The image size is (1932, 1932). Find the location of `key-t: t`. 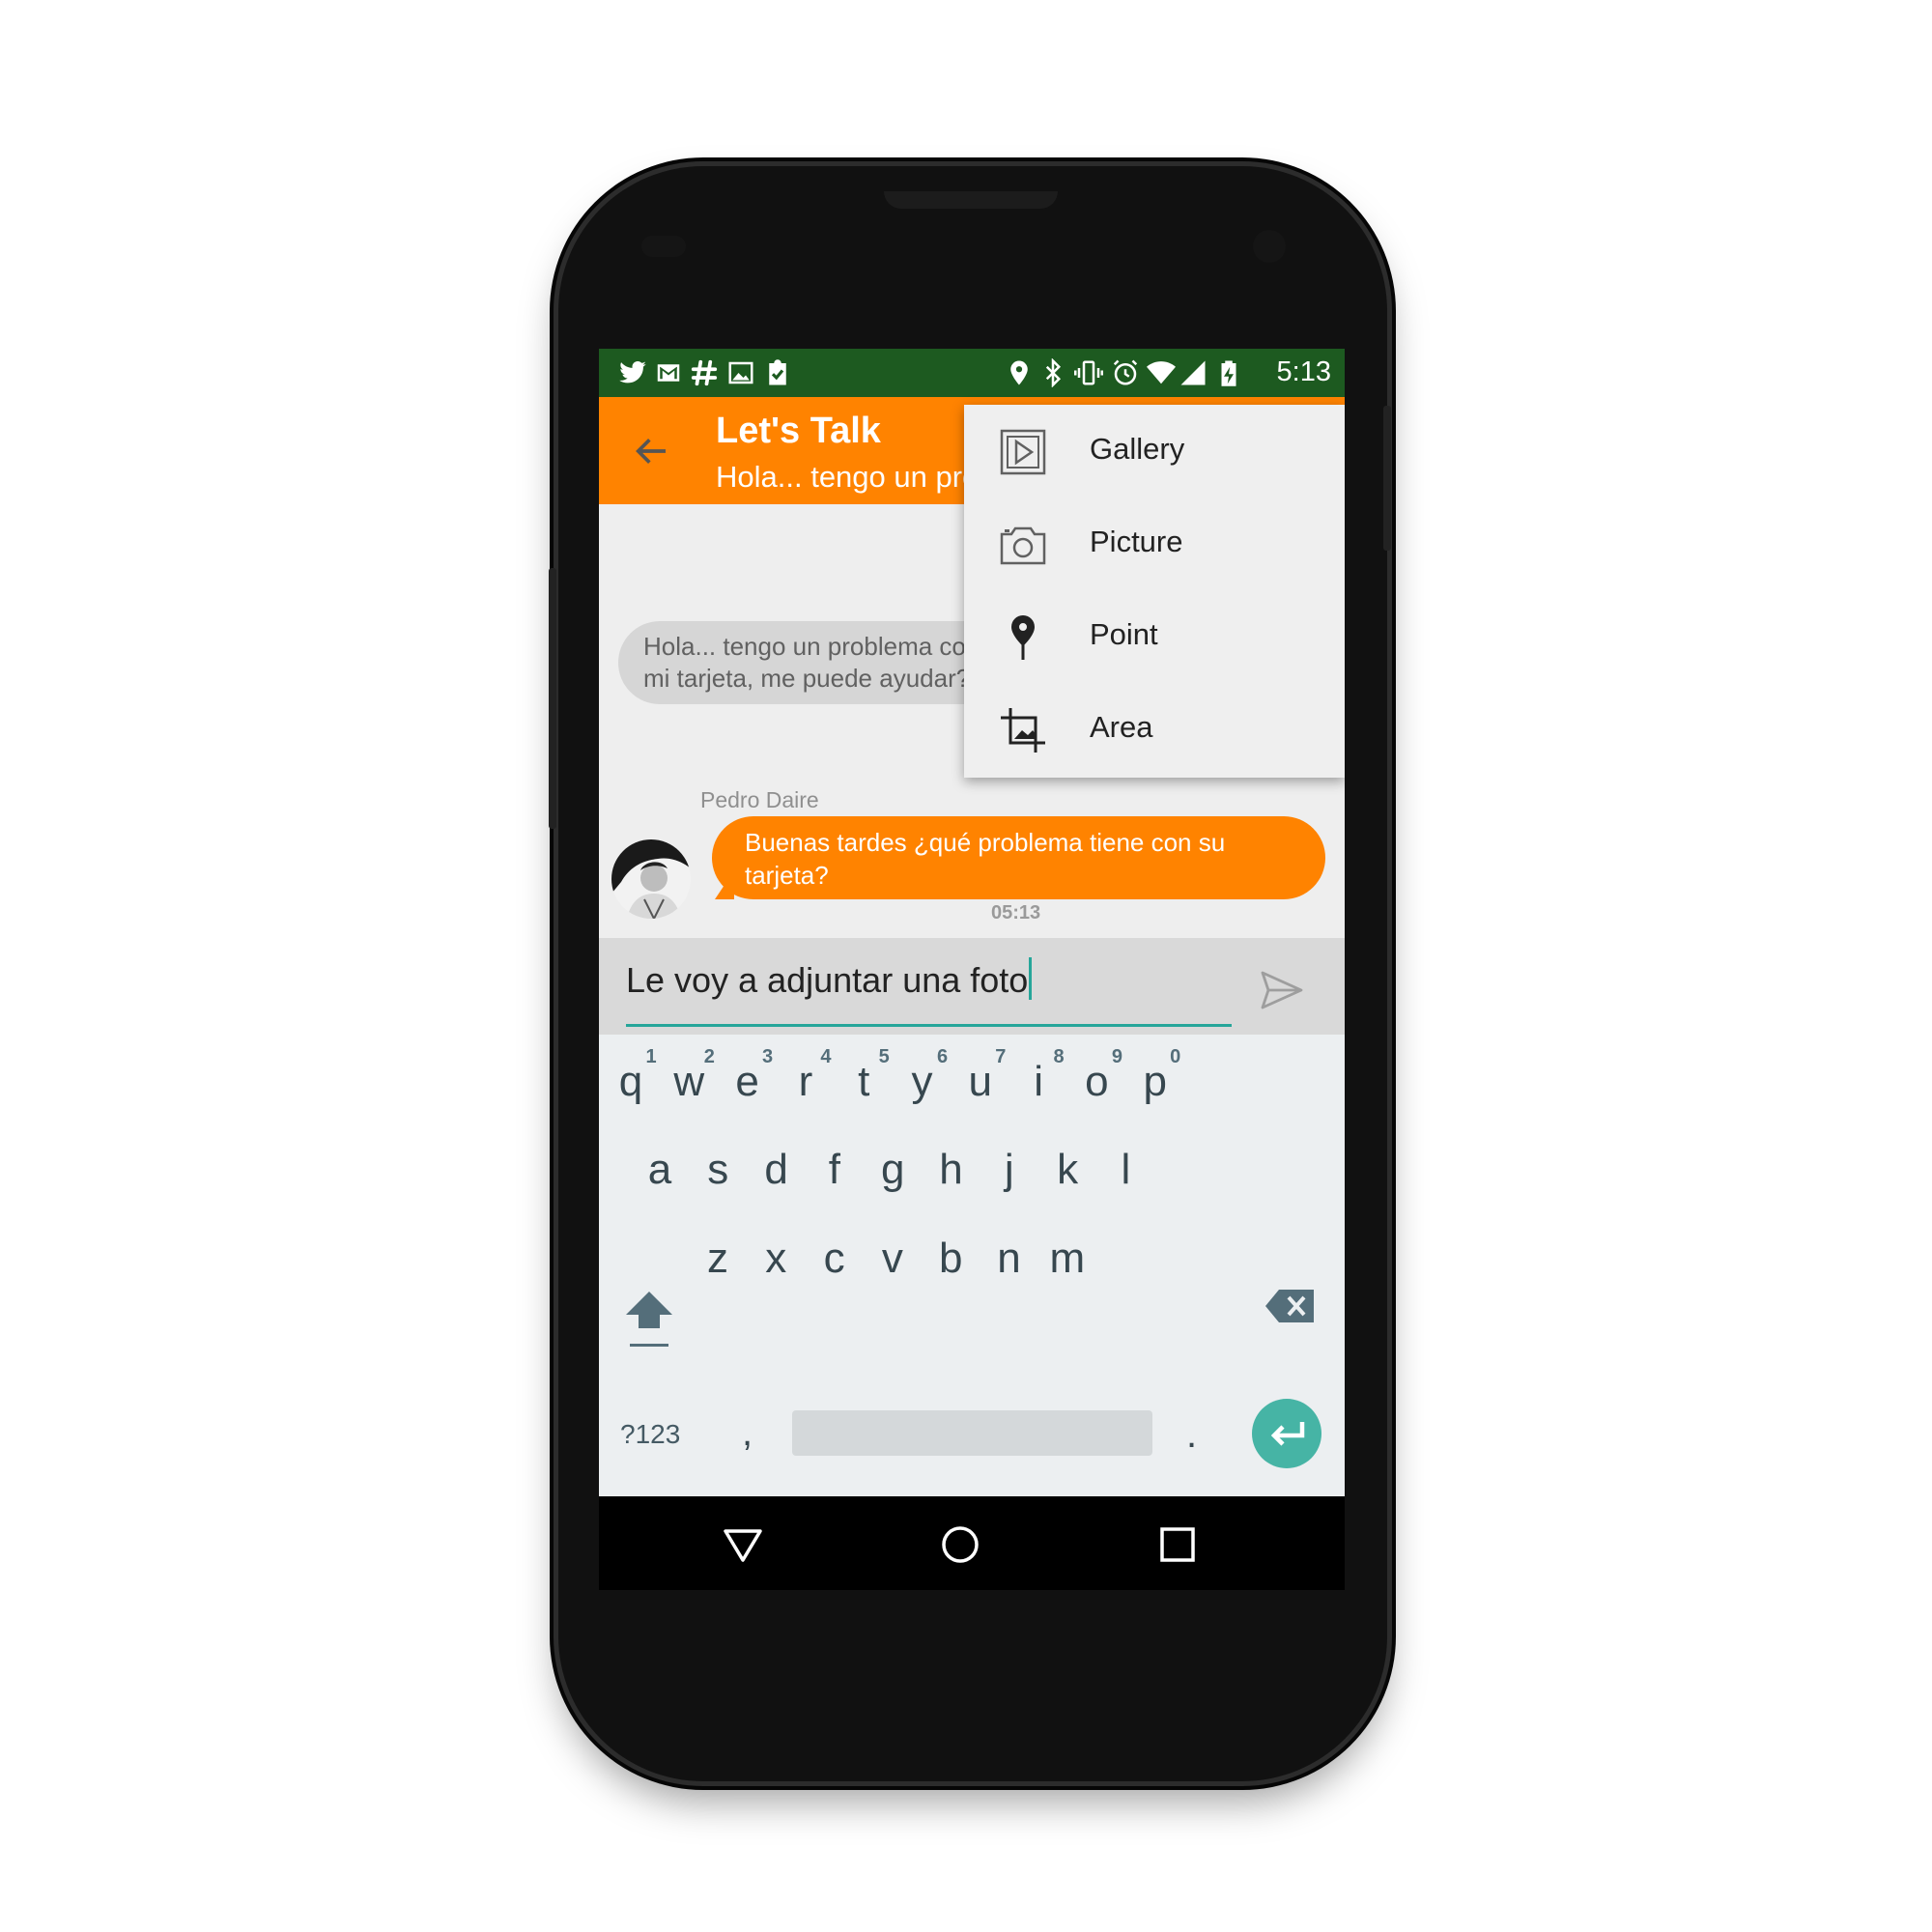

key-t: t is located at coordinates (864, 1082).